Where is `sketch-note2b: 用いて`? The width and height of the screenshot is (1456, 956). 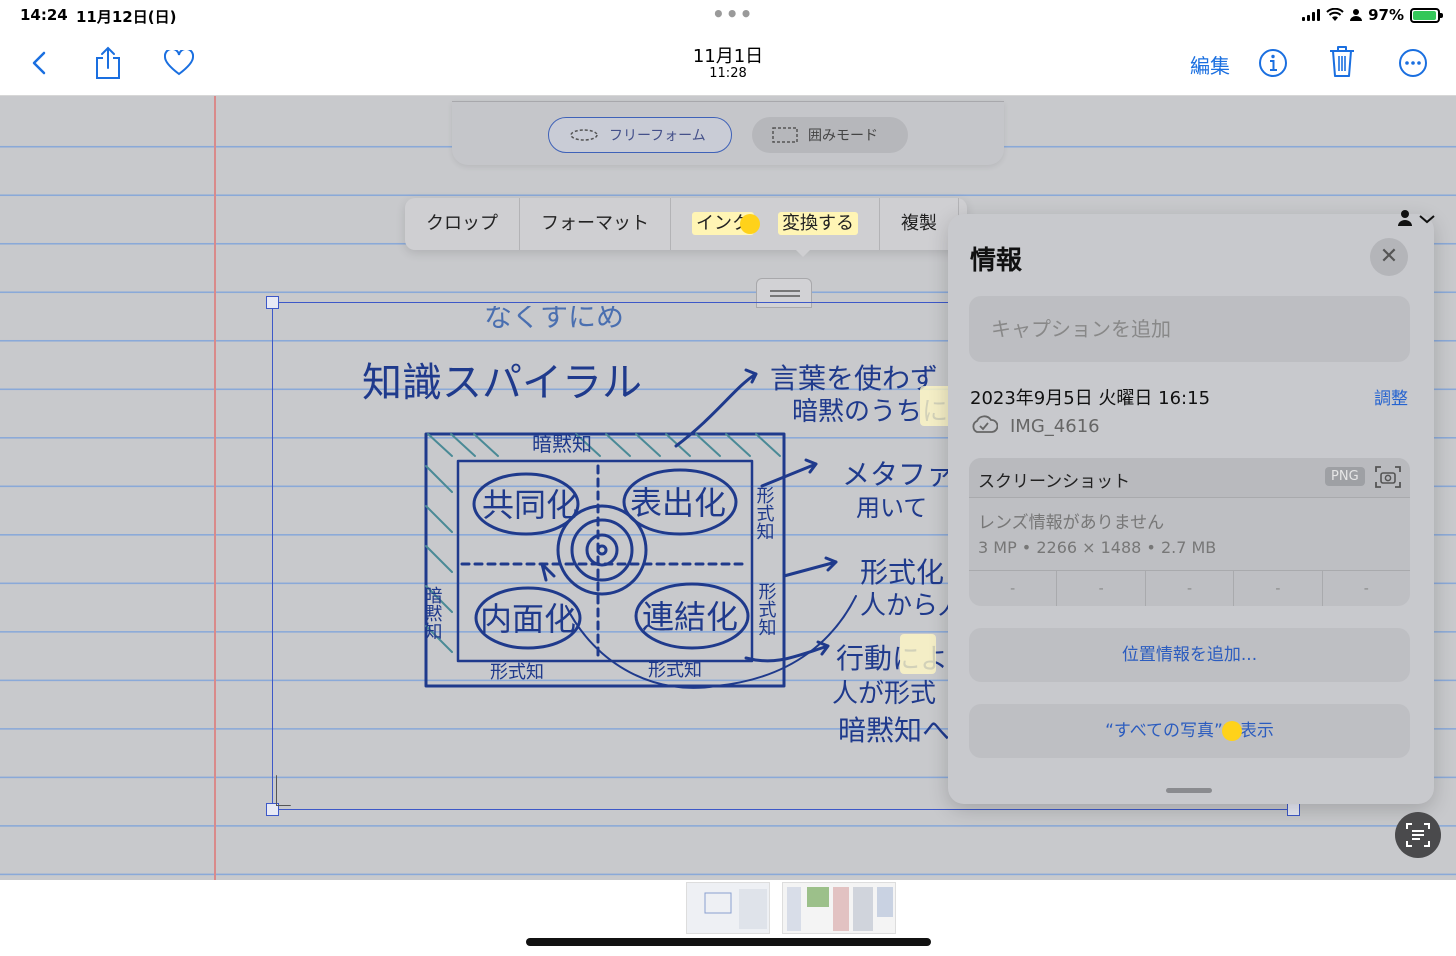
sketch-note2b: 用いて is located at coordinates (891, 508).